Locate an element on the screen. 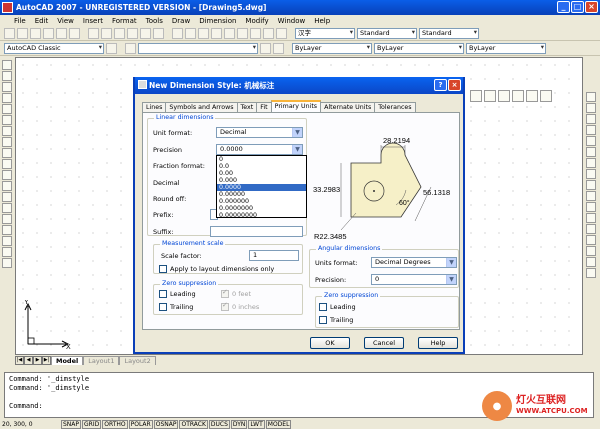 Image resolution: width=600 pixels, height=429 pixels. angular-trailing-checkbox: Trailing is located at coordinates (336, 320).